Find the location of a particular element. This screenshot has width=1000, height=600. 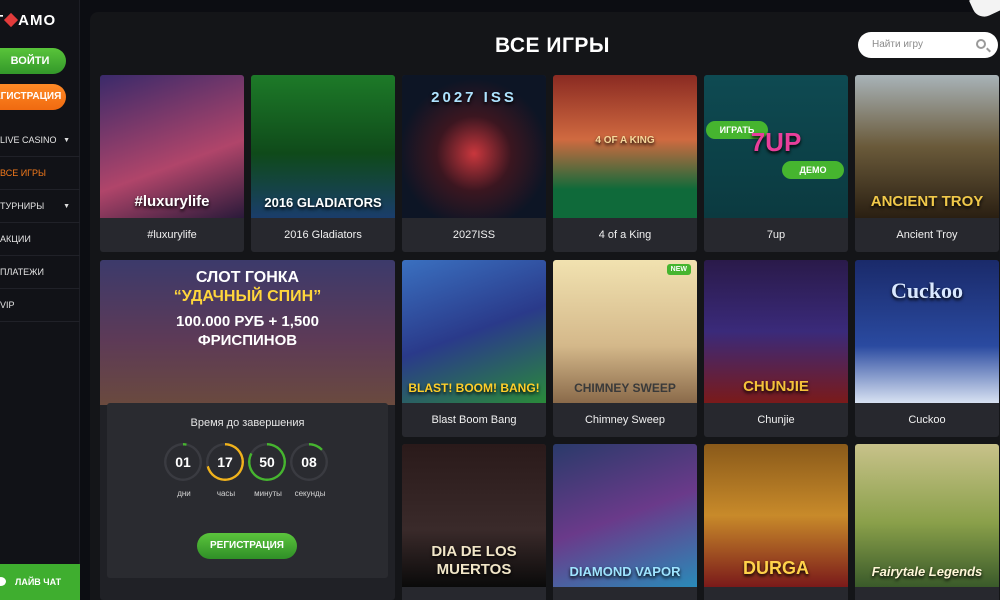

countdown-label: дни is located at coordinates (184, 493).